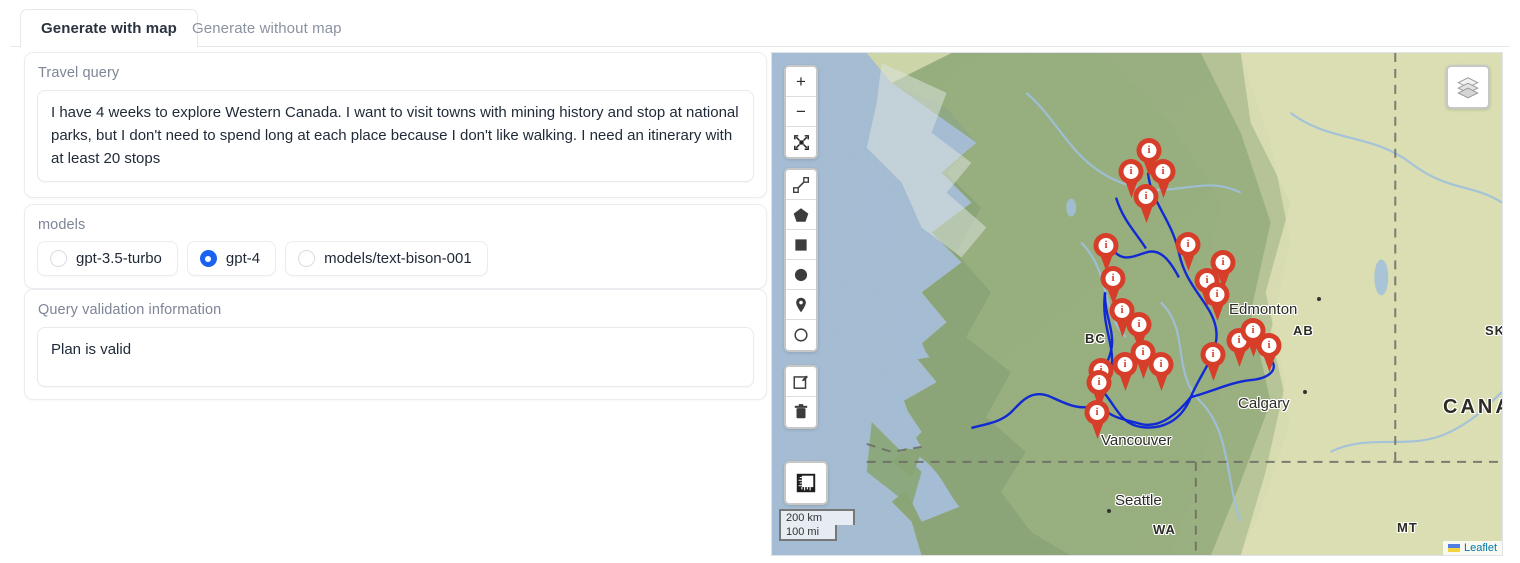 The height and width of the screenshot is (563, 1520). I want to click on layers-icon, so click(1468, 88).